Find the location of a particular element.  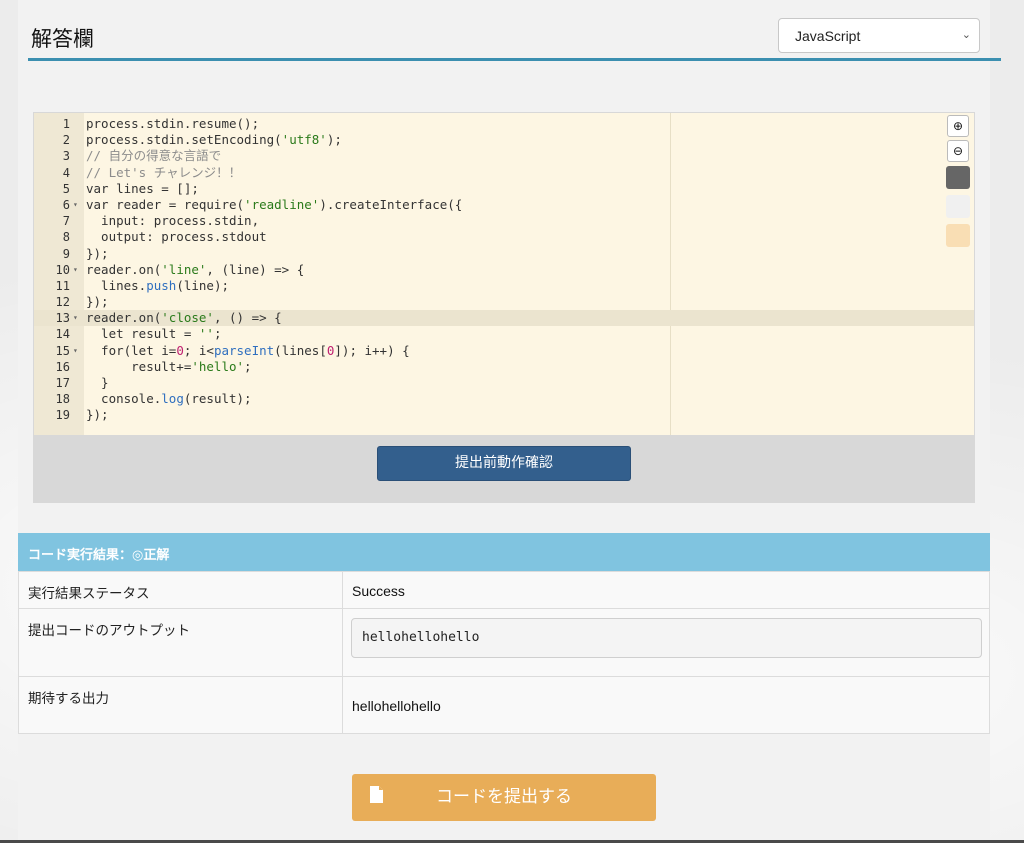

code-line: 14 let result = ''; is located at coordinates (504, 334).